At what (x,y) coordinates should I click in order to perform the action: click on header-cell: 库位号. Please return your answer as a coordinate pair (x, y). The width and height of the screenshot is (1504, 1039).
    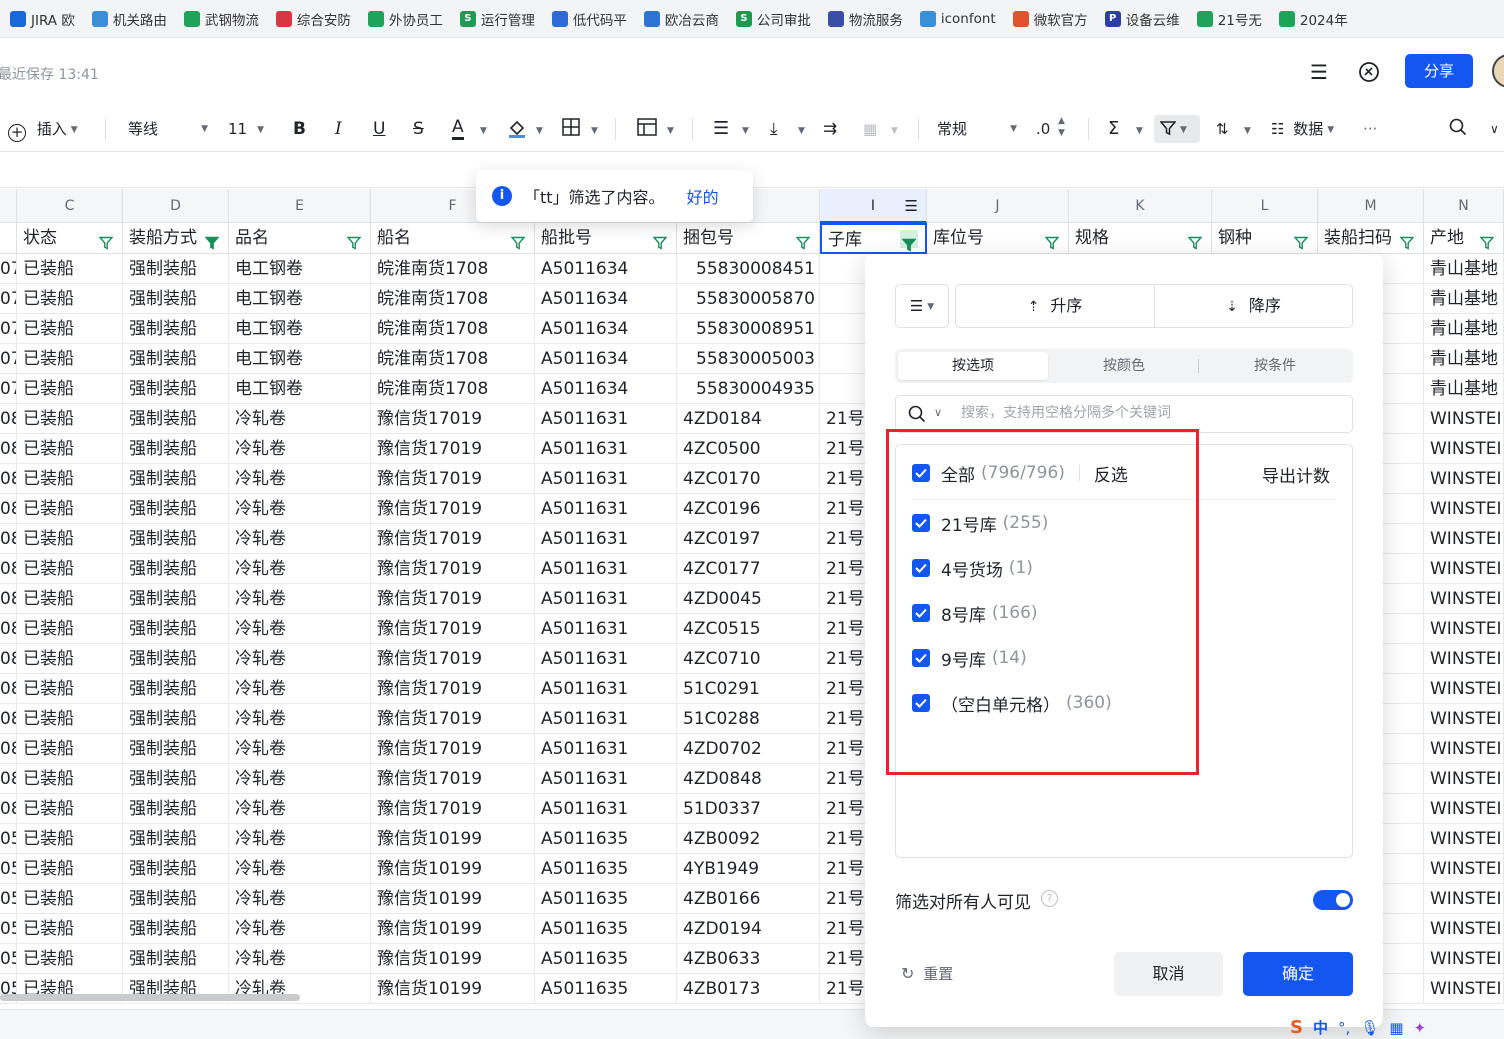
    Looking at the image, I should click on (998, 238).